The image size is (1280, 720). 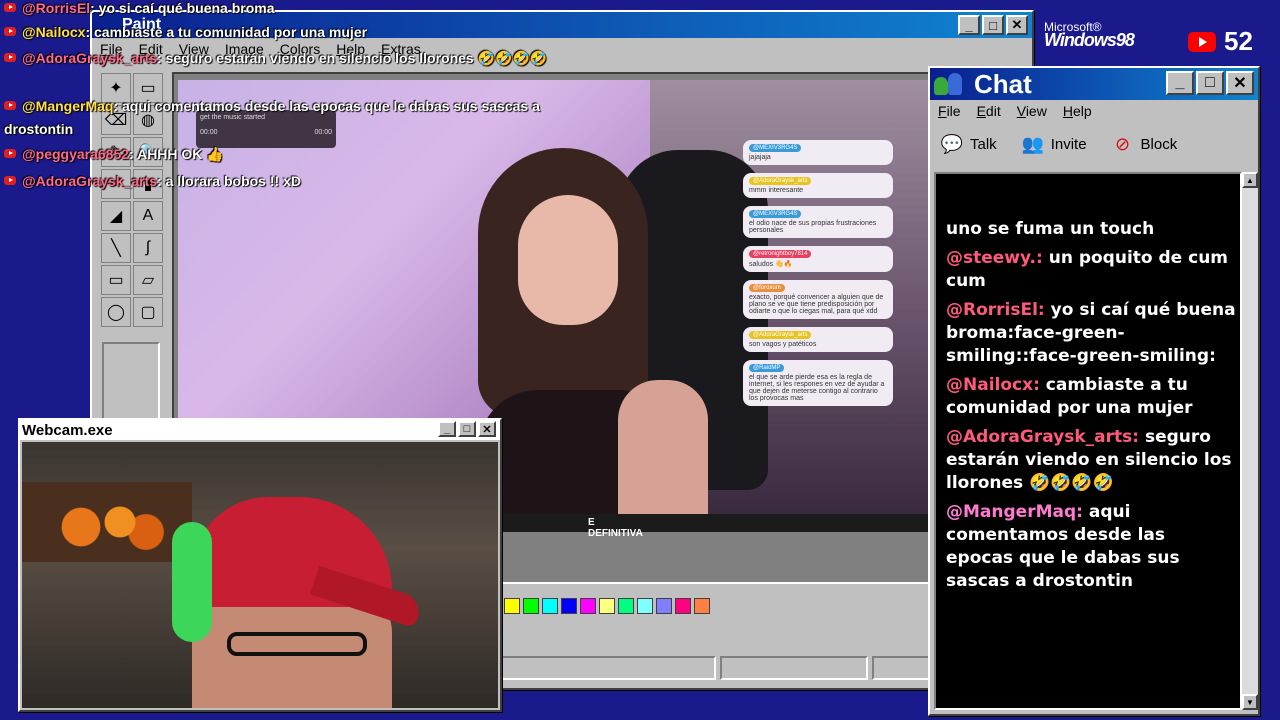 I want to click on chat-scrollbar: ▲ ▼, so click(x=1250, y=441).